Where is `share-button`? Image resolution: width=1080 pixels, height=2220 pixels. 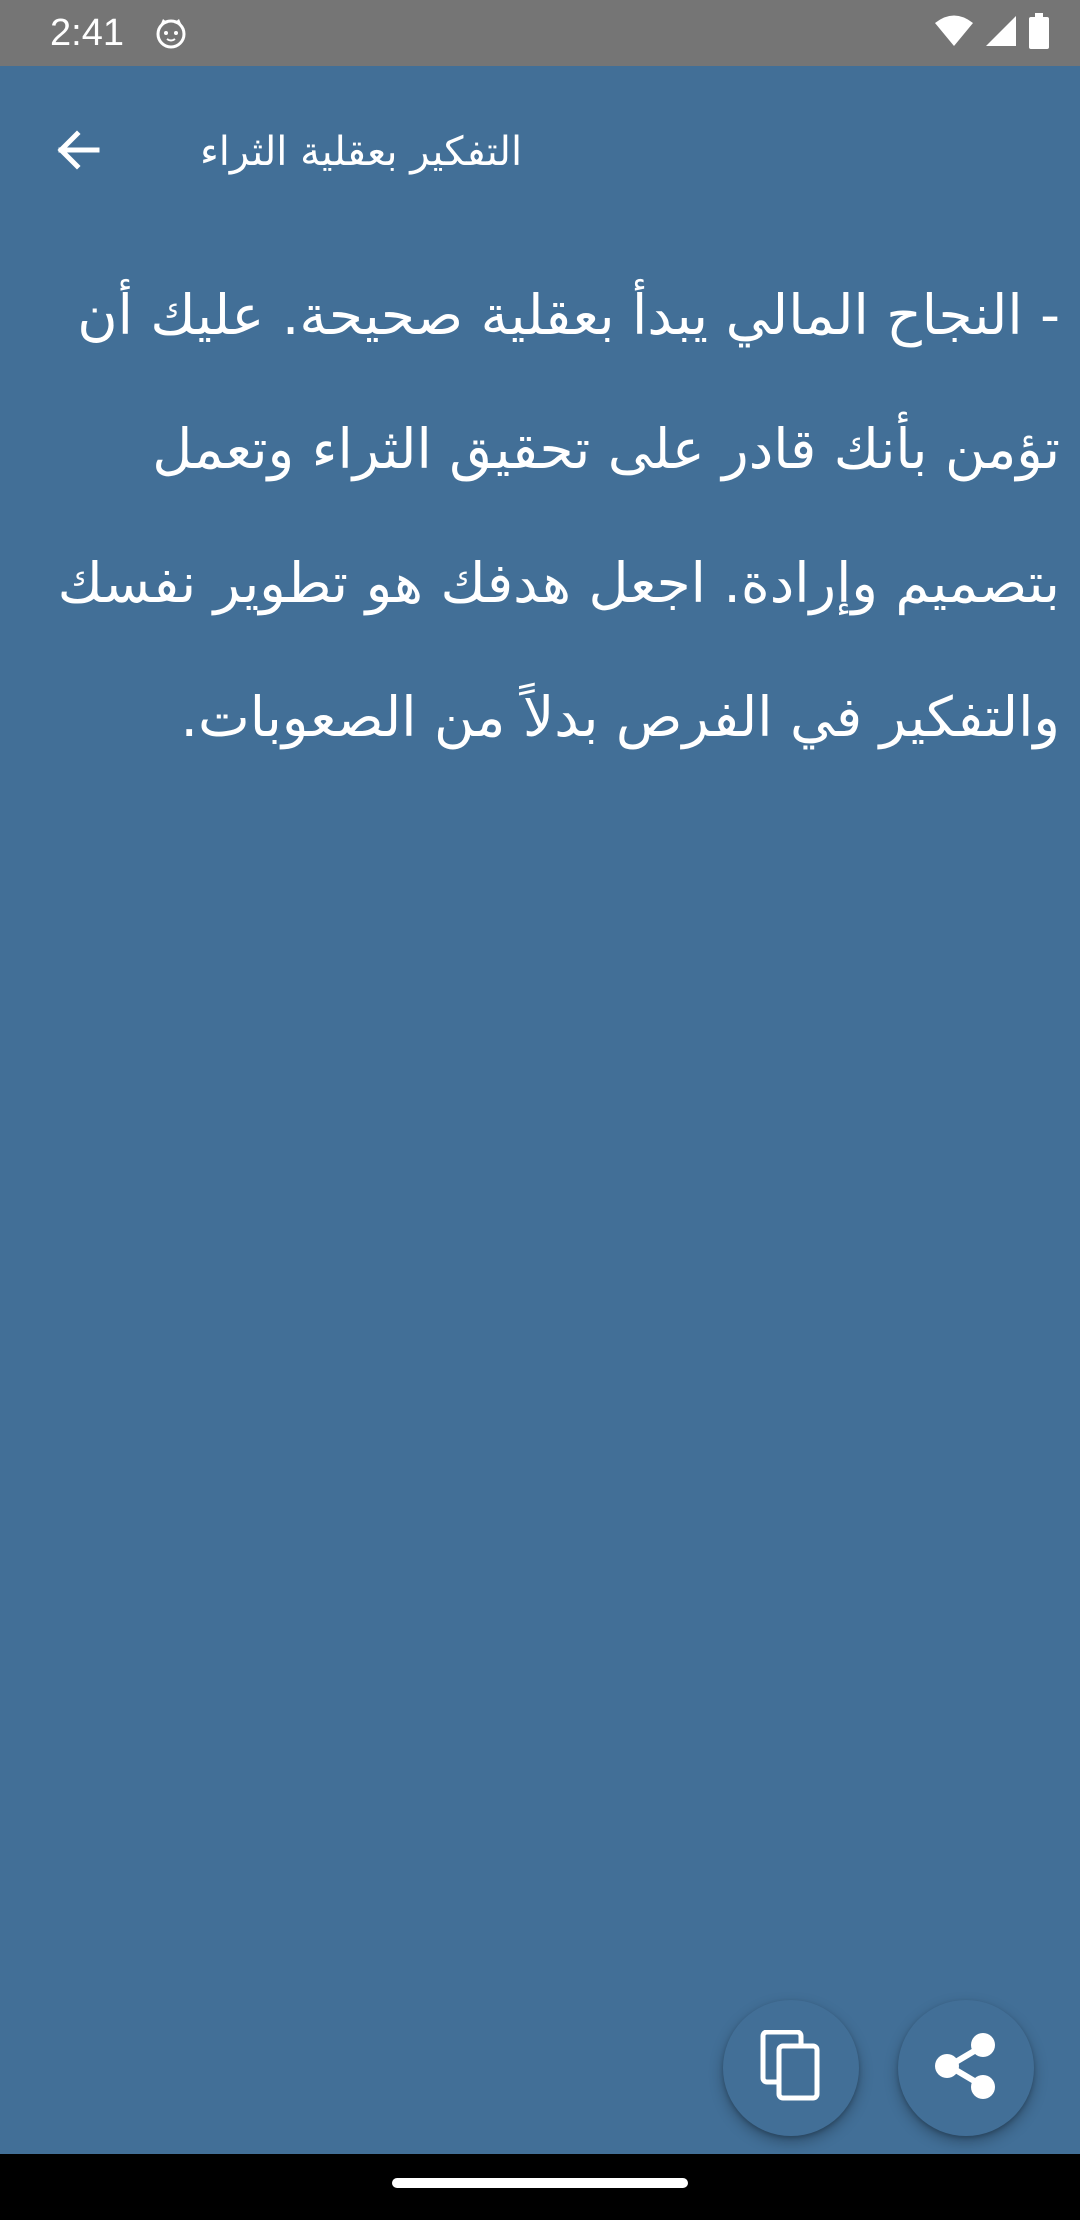 share-button is located at coordinates (966, 2068).